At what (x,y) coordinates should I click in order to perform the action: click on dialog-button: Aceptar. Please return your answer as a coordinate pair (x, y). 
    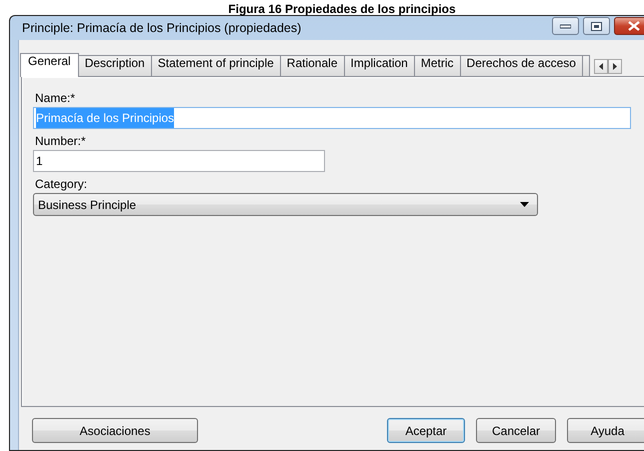
    Looking at the image, I should click on (426, 430).